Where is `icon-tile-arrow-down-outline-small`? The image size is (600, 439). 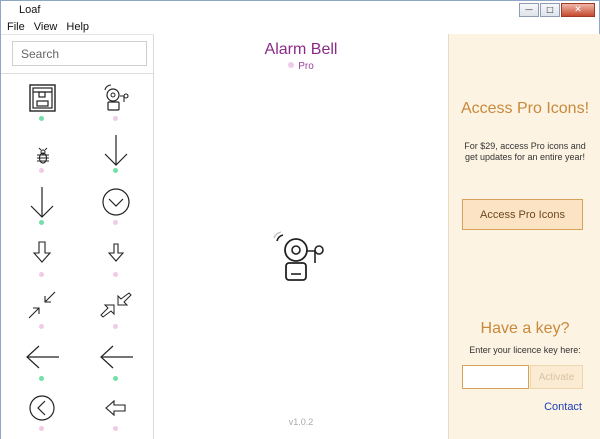 icon-tile-arrow-down-outline-small is located at coordinates (116, 261).